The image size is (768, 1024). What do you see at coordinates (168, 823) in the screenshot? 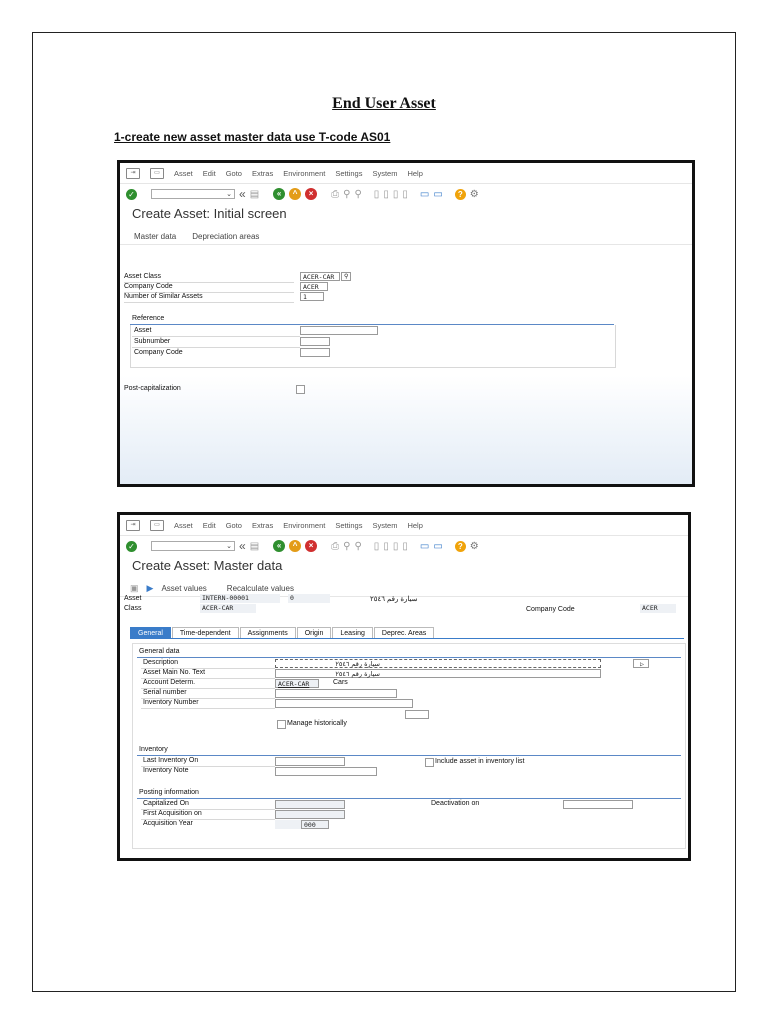
I see `acquisition-year-label: Acquisition Year` at bounding box center [168, 823].